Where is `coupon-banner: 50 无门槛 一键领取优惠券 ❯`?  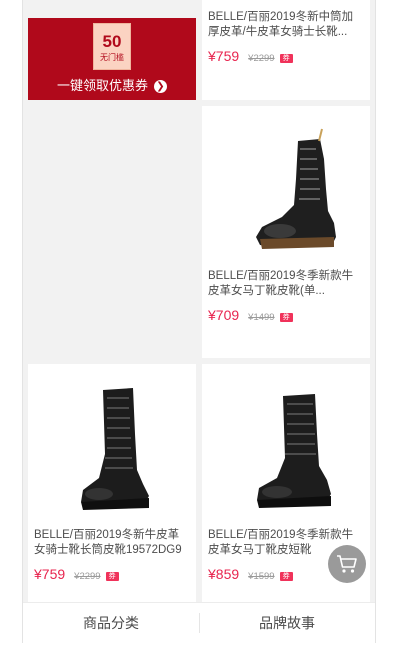
coupon-banner: 50 无门槛 一键领取优惠券 ❯ is located at coordinates (112, 59).